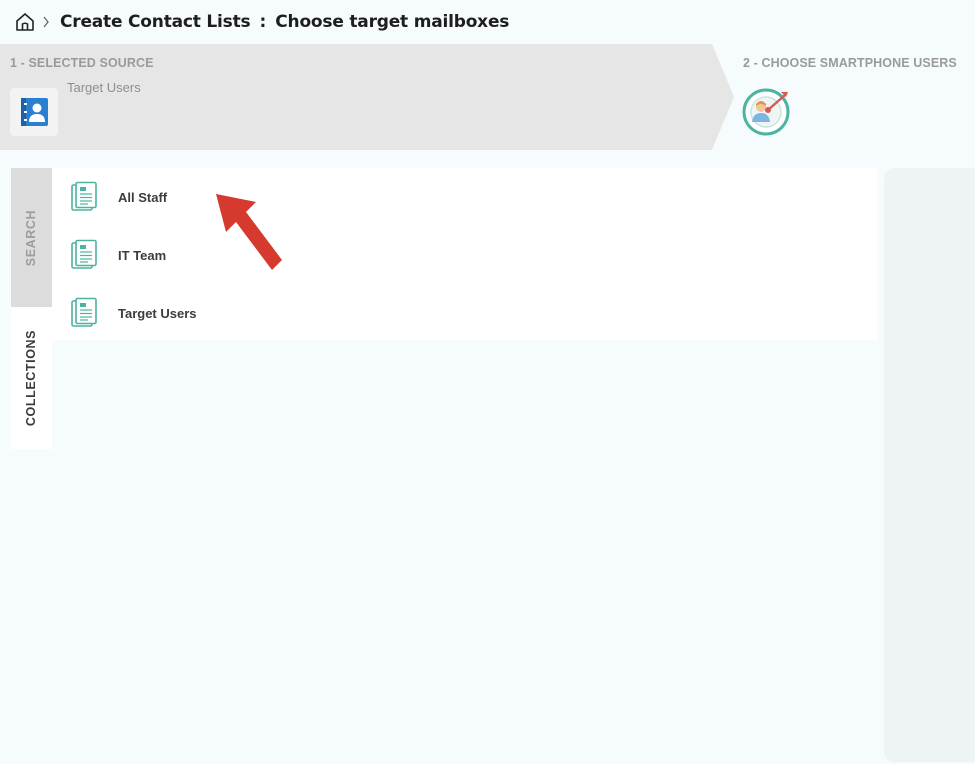 Image resolution: width=975 pixels, height=764 pixels. What do you see at coordinates (143, 197) in the screenshot?
I see `list-item-label: All Staff` at bounding box center [143, 197].